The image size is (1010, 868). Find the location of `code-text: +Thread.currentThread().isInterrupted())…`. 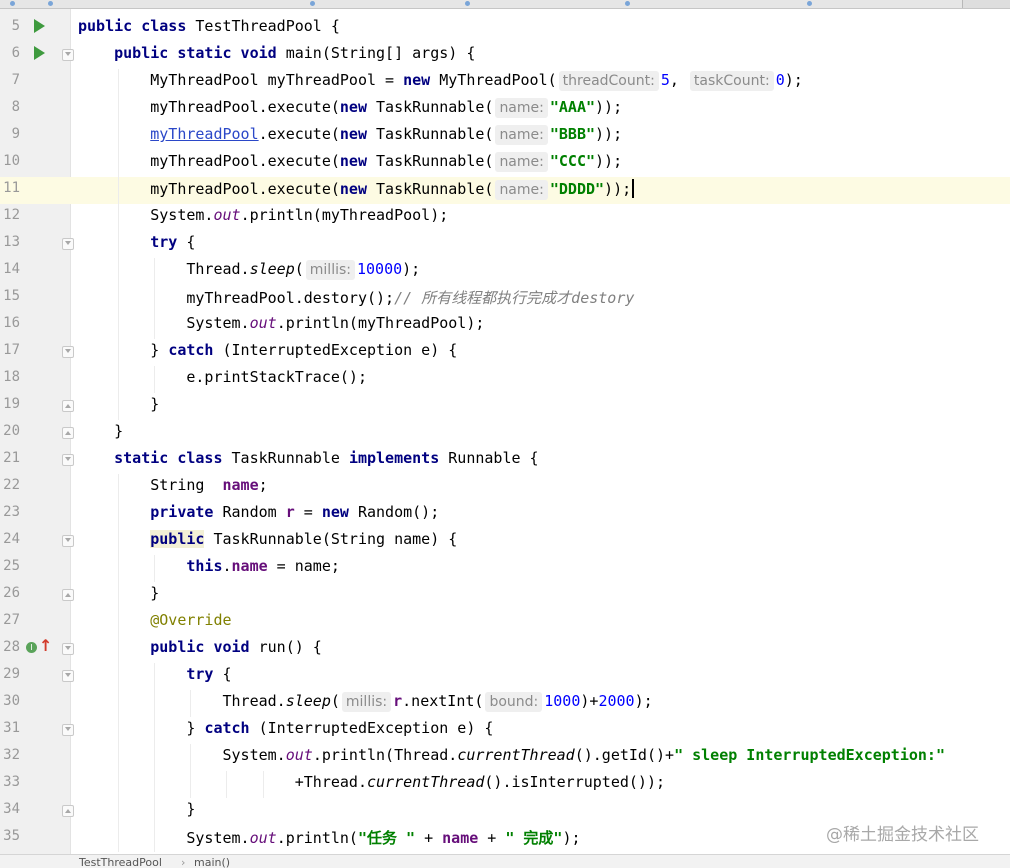

code-text: +Thread.currentThread().isInterrupted())… is located at coordinates (371, 782).